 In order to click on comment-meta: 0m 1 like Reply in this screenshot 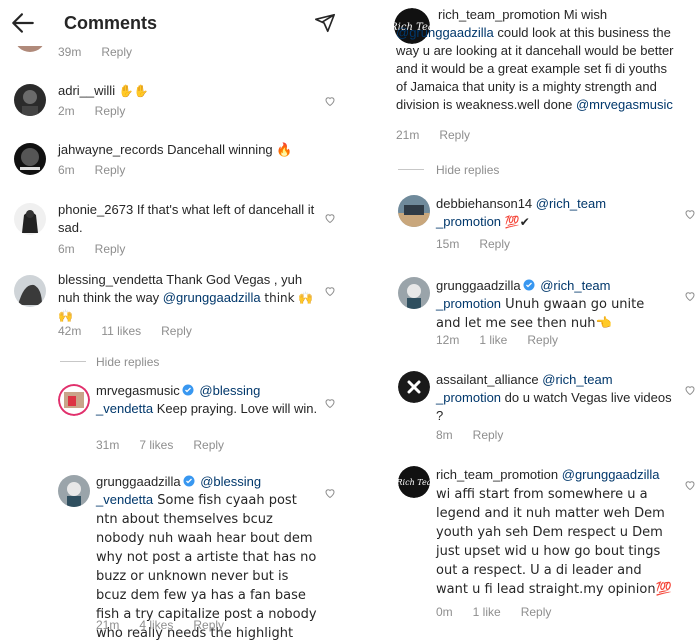, I will do `click(494, 612)`.